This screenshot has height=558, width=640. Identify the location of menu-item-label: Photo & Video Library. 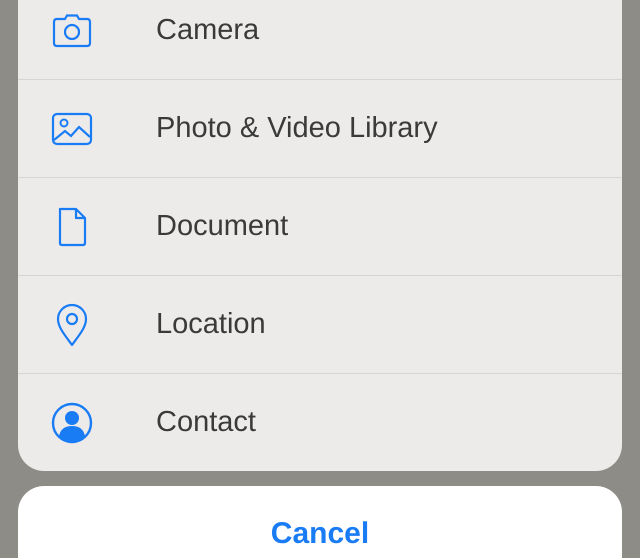
(297, 128).